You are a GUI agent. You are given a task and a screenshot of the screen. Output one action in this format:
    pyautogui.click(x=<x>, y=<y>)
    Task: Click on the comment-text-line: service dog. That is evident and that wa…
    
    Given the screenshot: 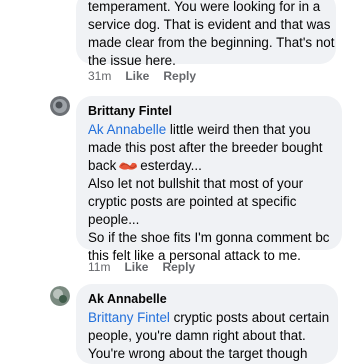 What is the action you would take?
    pyautogui.click(x=209, y=24)
    